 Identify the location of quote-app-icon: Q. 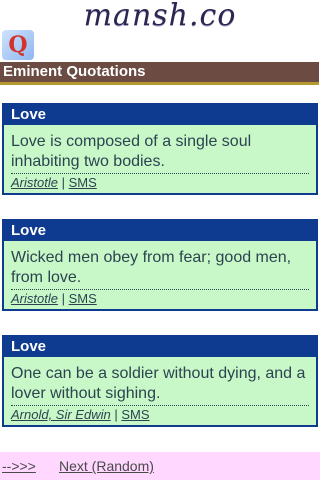
(18, 45).